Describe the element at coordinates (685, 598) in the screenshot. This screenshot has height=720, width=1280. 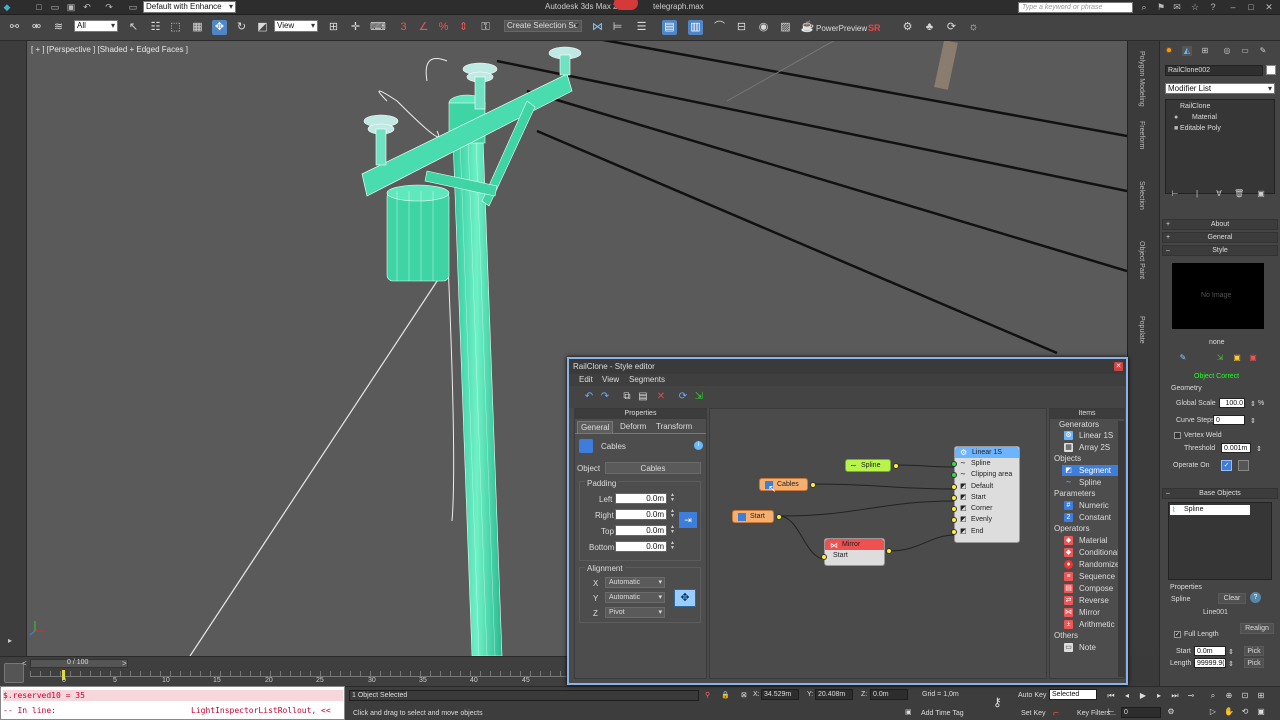
I see `alignment-preview-icon: ✥` at that location.